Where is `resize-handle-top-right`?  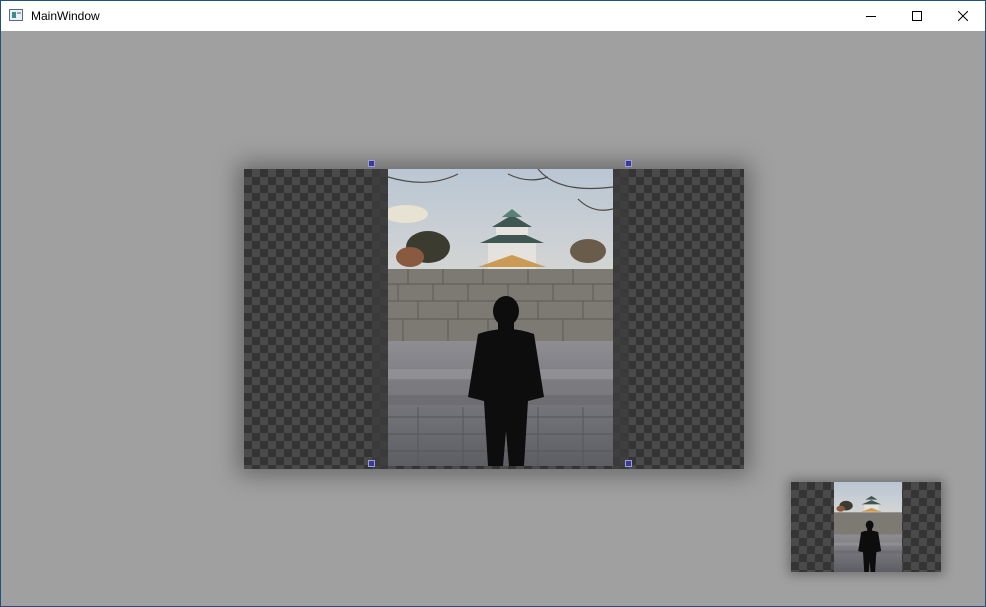
resize-handle-top-right is located at coordinates (628, 163).